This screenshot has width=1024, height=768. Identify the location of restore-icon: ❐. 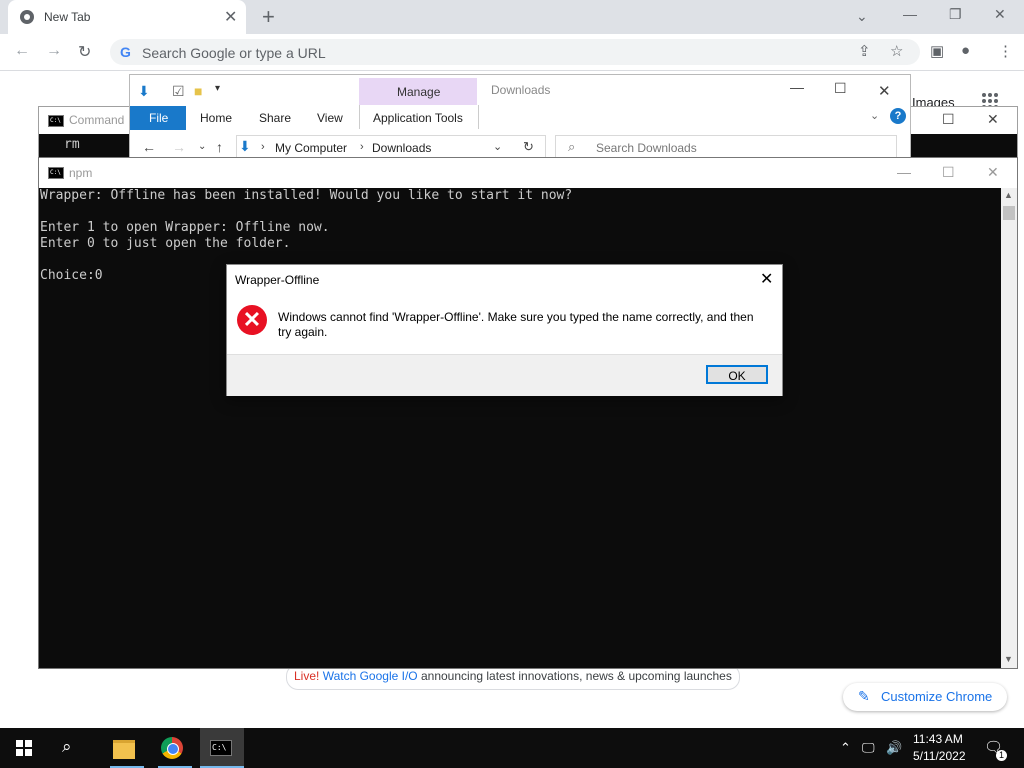
(955, 14).